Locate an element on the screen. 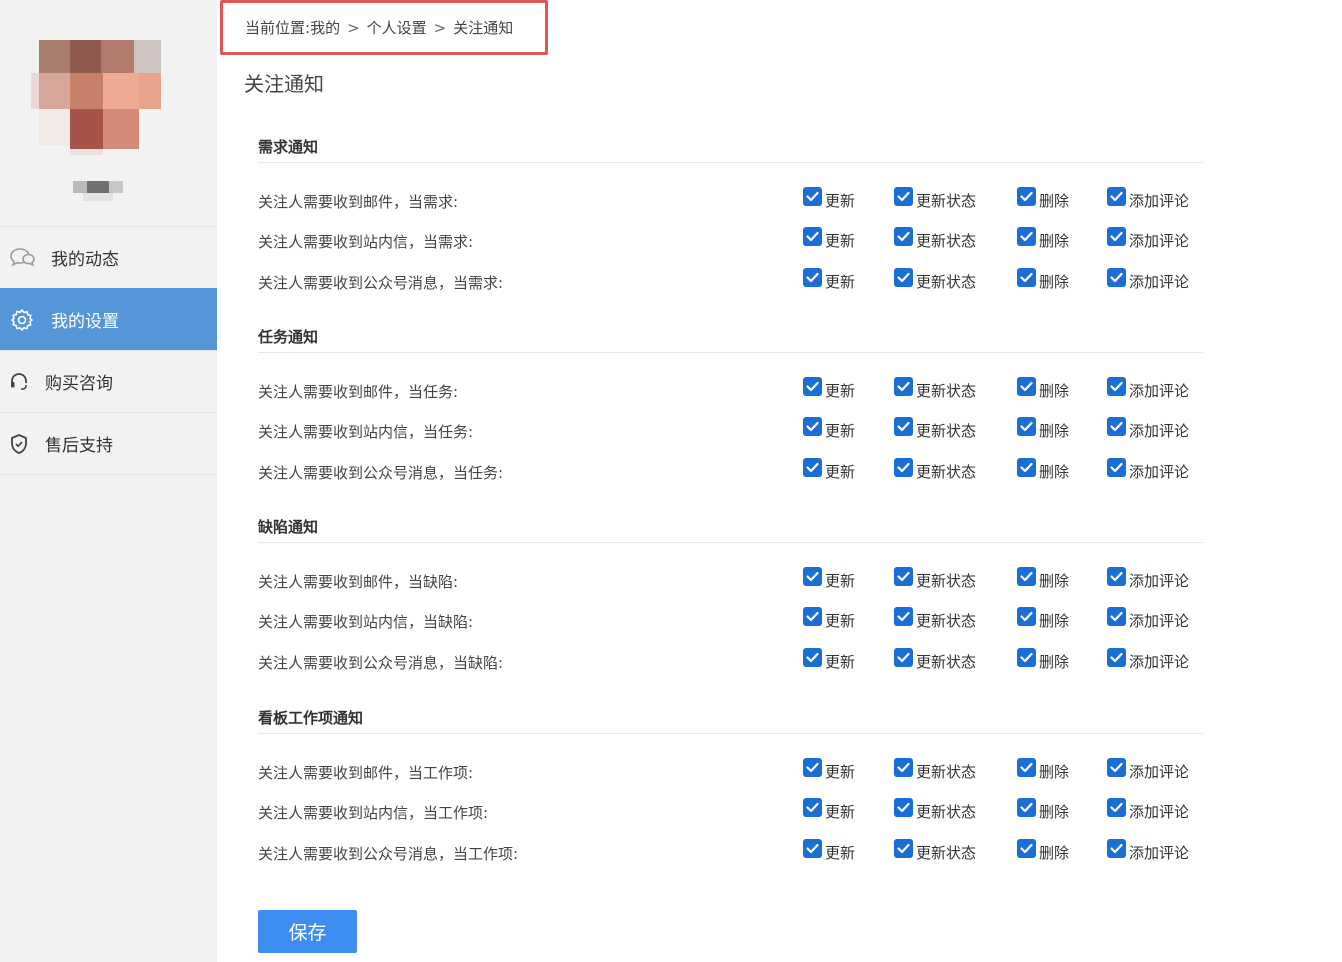 Image resolution: width=1342 pixels, height=962 pixels. sidebar-item-my-activity: 我的动态 is located at coordinates (108, 257).